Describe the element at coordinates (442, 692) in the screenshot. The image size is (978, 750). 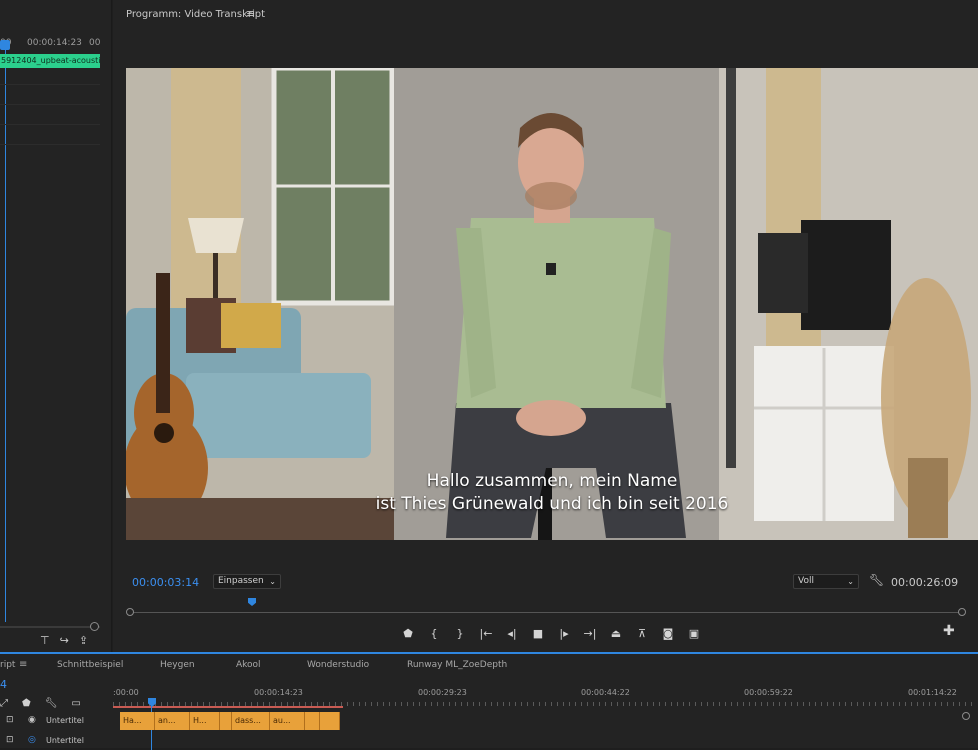
I see `ruler-label: 00:00:29:23` at that location.